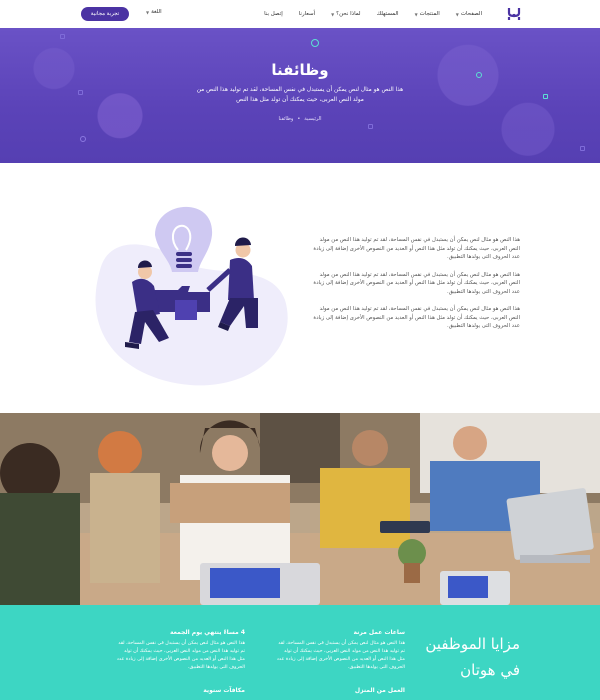 Image resolution: width=600 pixels, height=700 pixels. What do you see at coordinates (379, 632) in the screenshot?
I see `benefit-title: ساعات عمل مرنة` at bounding box center [379, 632].